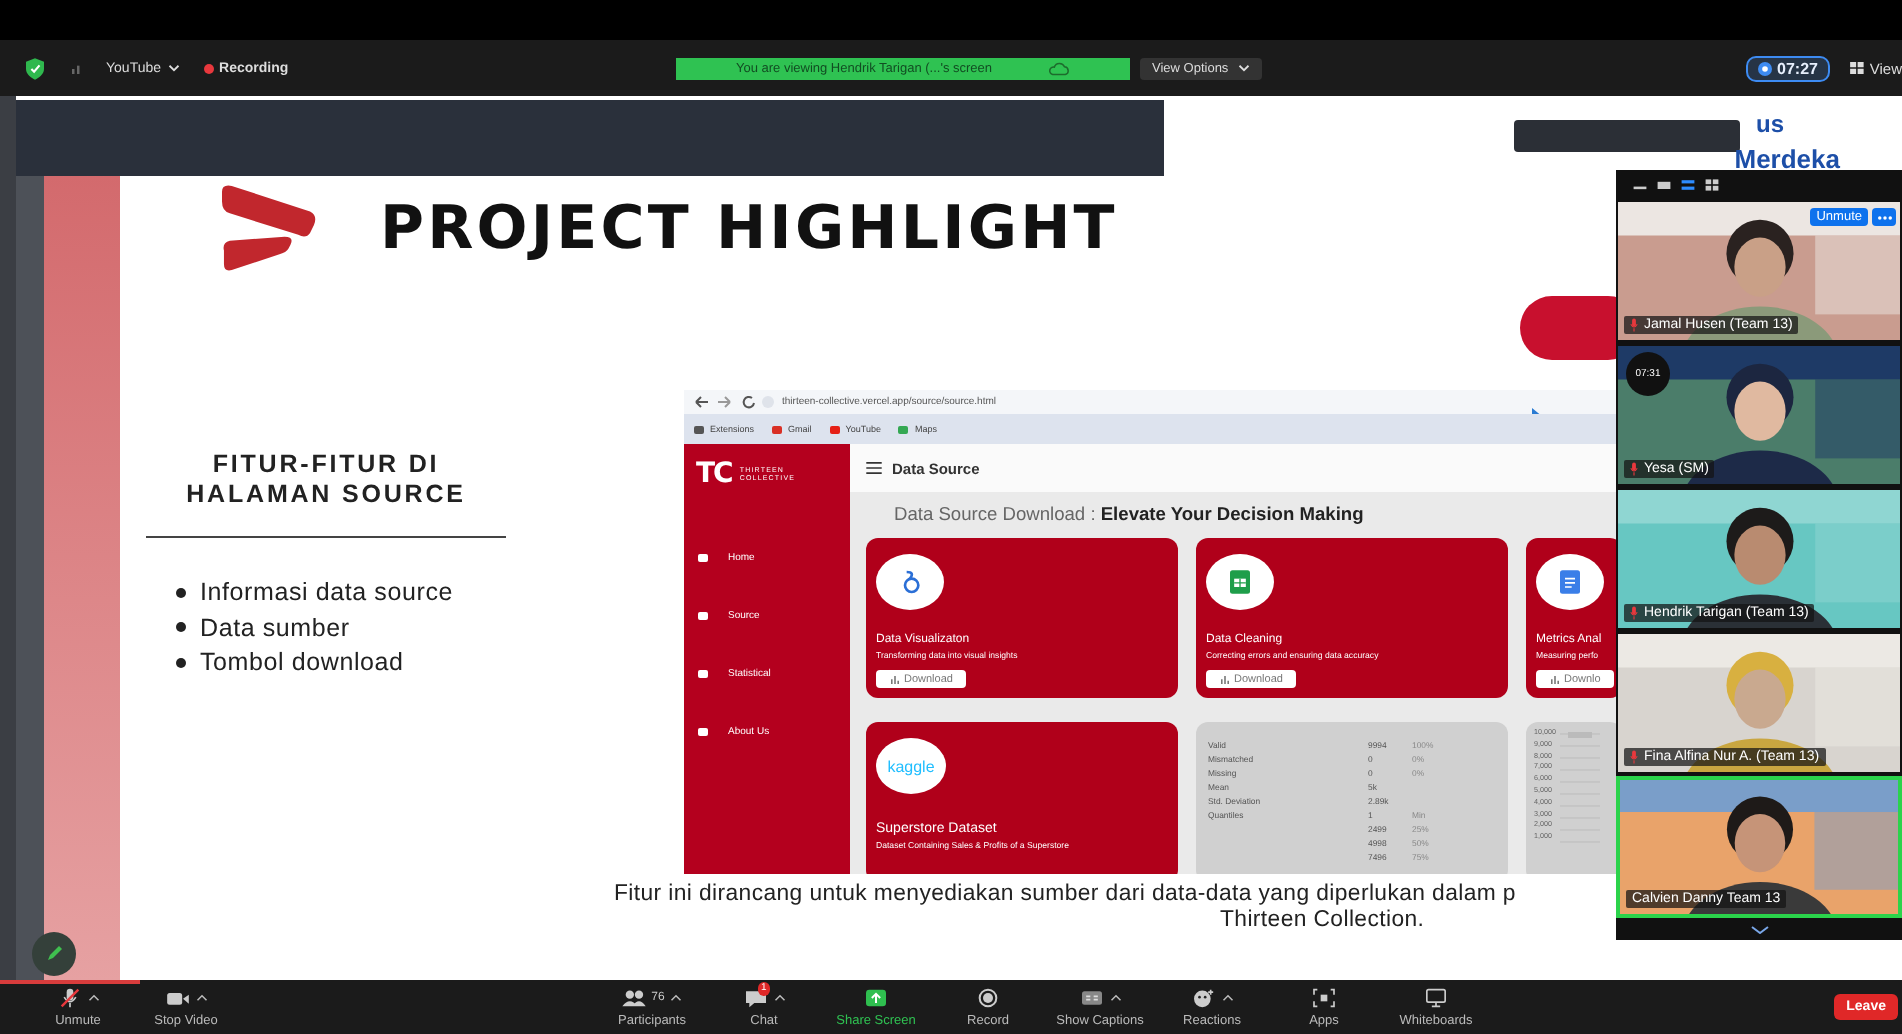 The height and width of the screenshot is (1034, 1902). What do you see at coordinates (874, 468) in the screenshot?
I see `menu-icon` at bounding box center [874, 468].